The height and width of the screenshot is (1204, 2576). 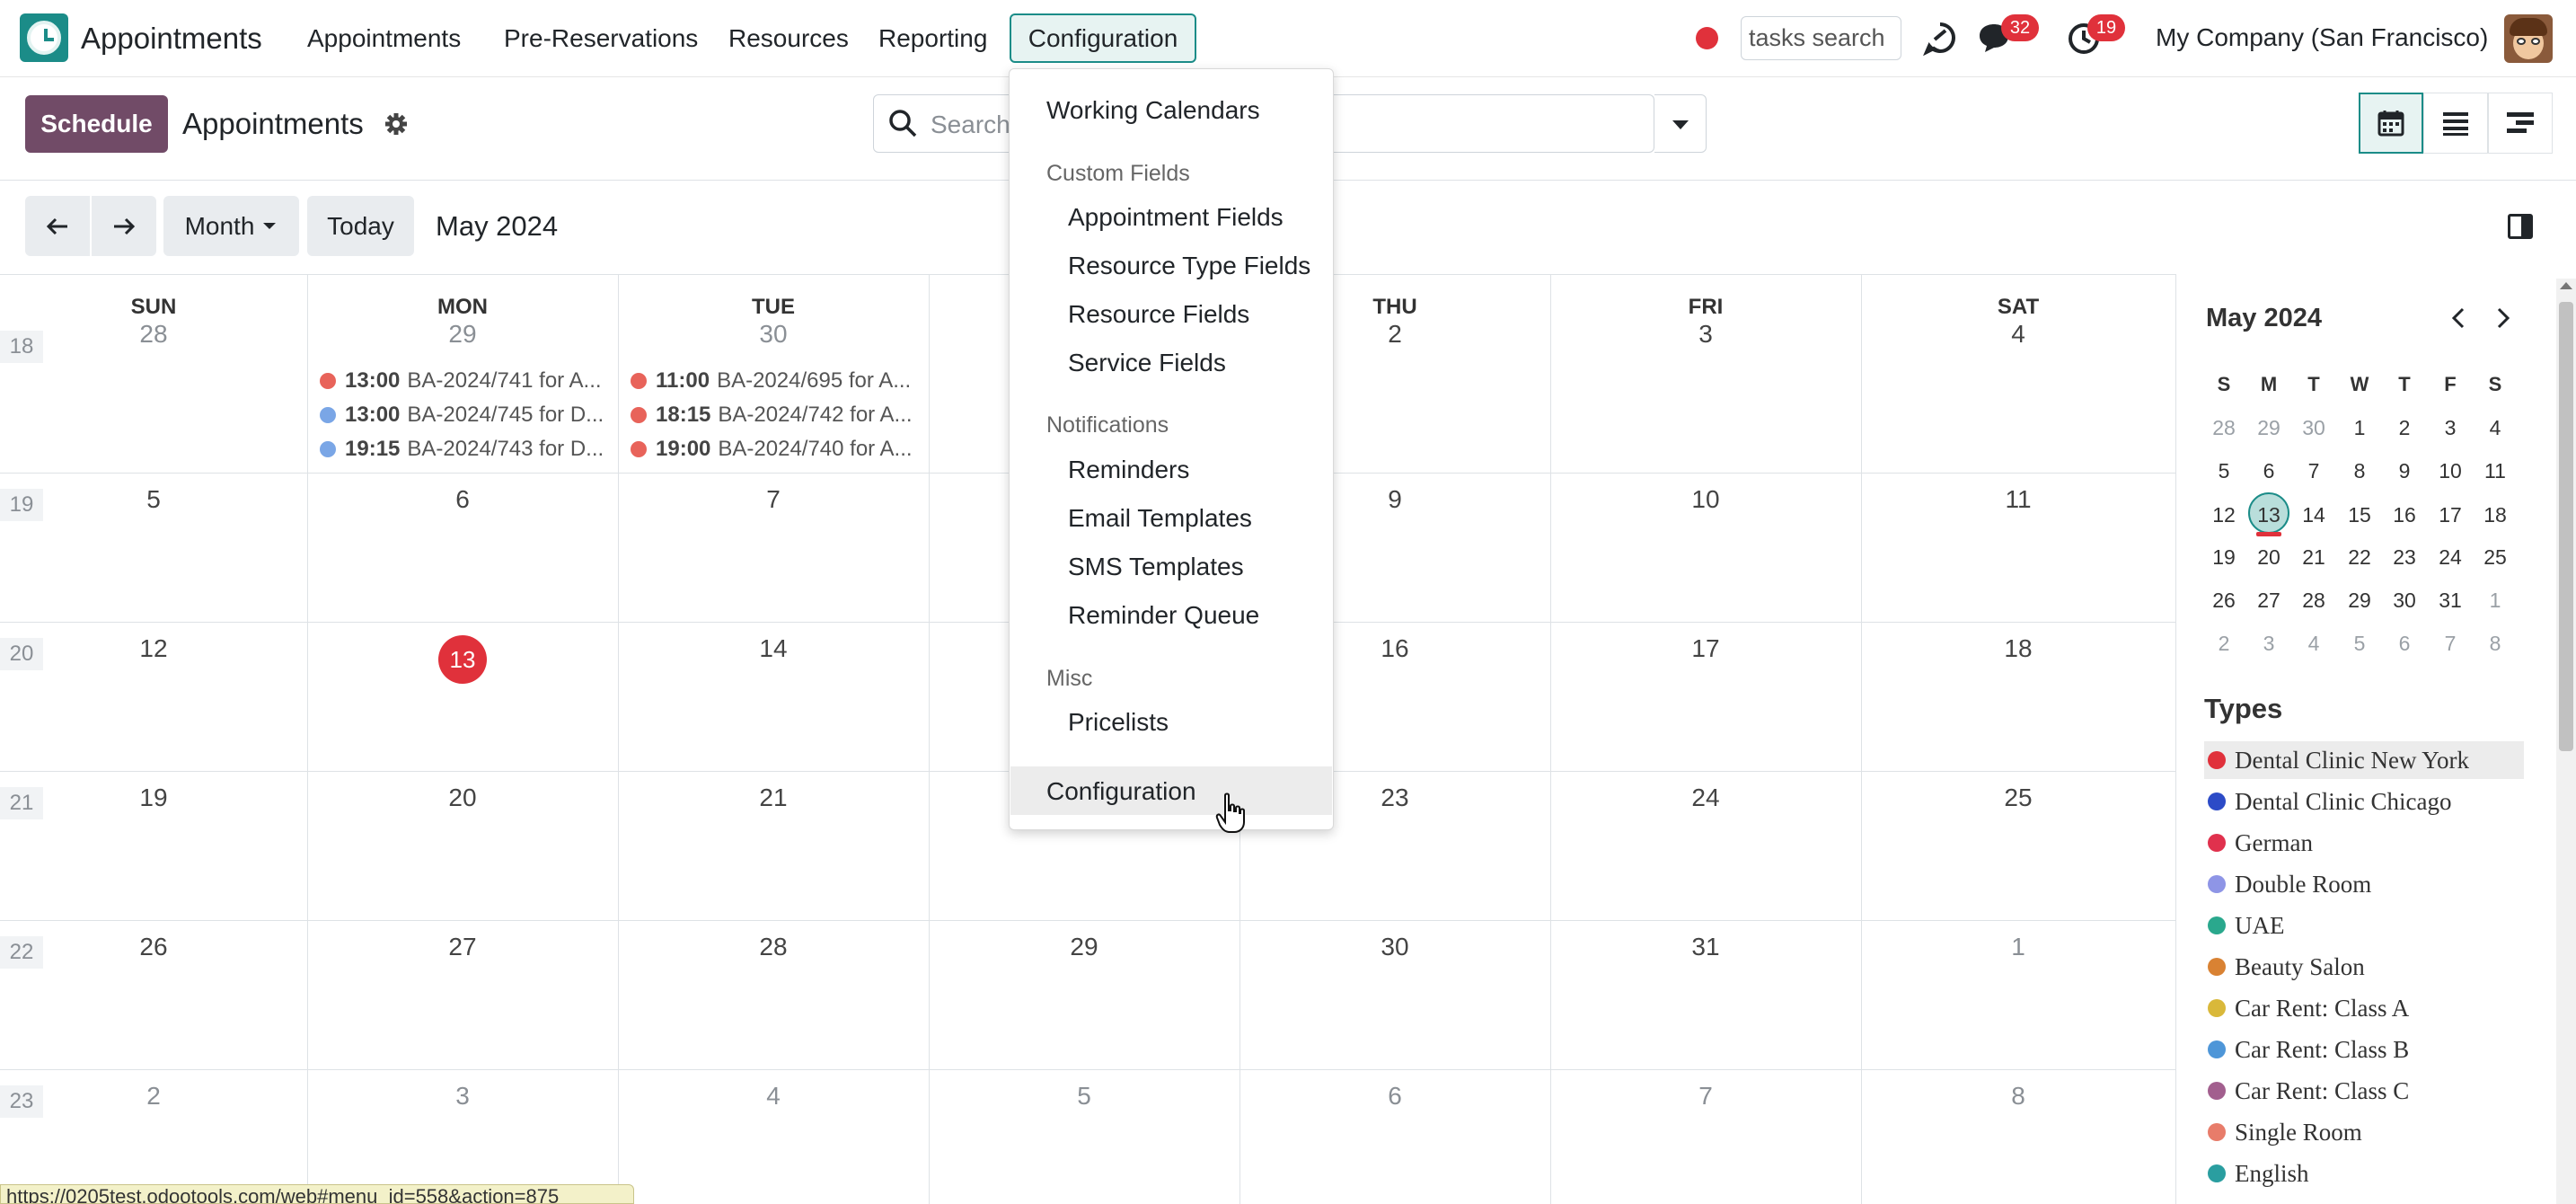 What do you see at coordinates (462, 797) in the screenshot?
I see `day-number: 20` at bounding box center [462, 797].